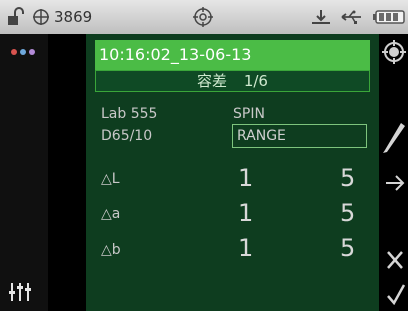 This screenshot has width=408, height=311. What do you see at coordinates (299, 136) in the screenshot?
I see `mode-field: RANGE` at bounding box center [299, 136].